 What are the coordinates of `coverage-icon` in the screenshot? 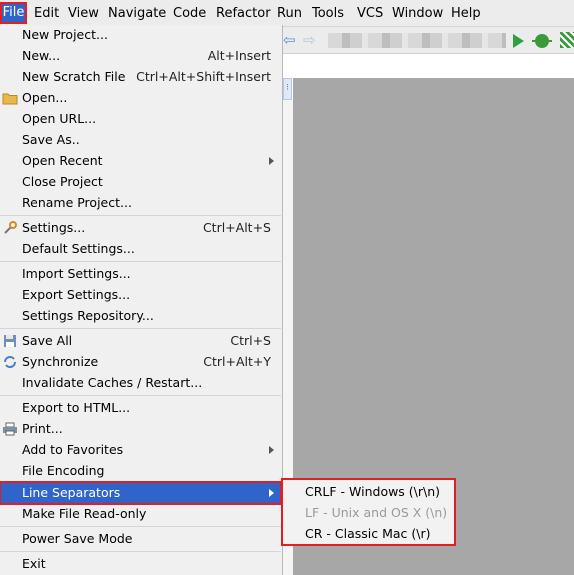 It's located at (567, 40).